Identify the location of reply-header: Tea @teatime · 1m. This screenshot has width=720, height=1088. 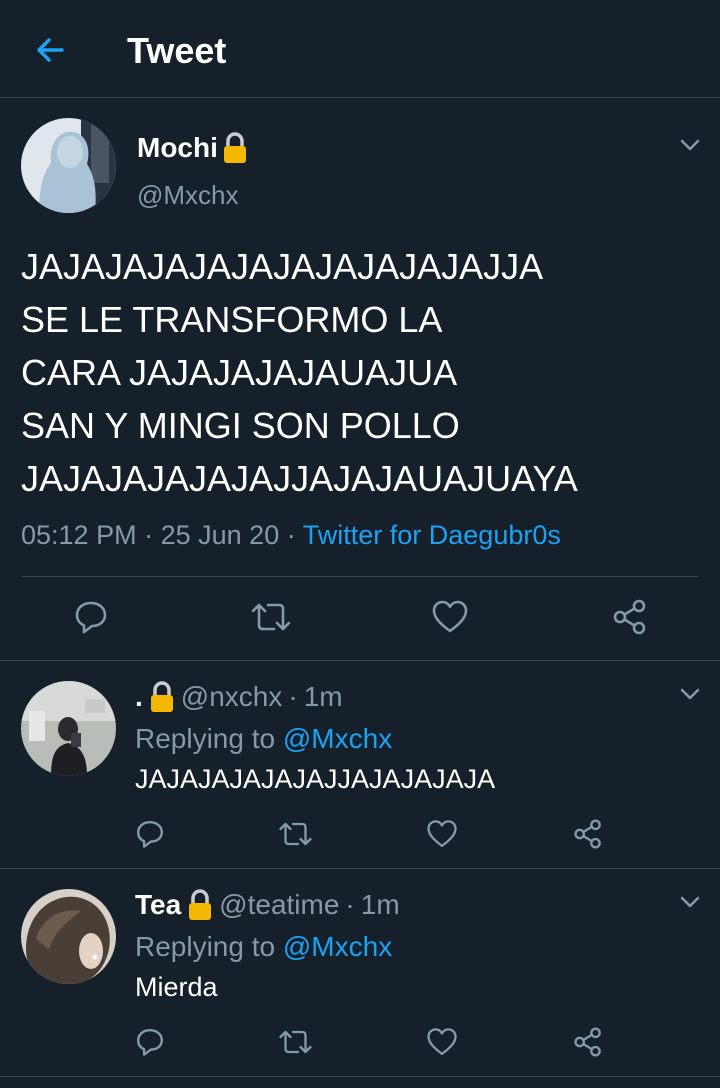
(267, 905).